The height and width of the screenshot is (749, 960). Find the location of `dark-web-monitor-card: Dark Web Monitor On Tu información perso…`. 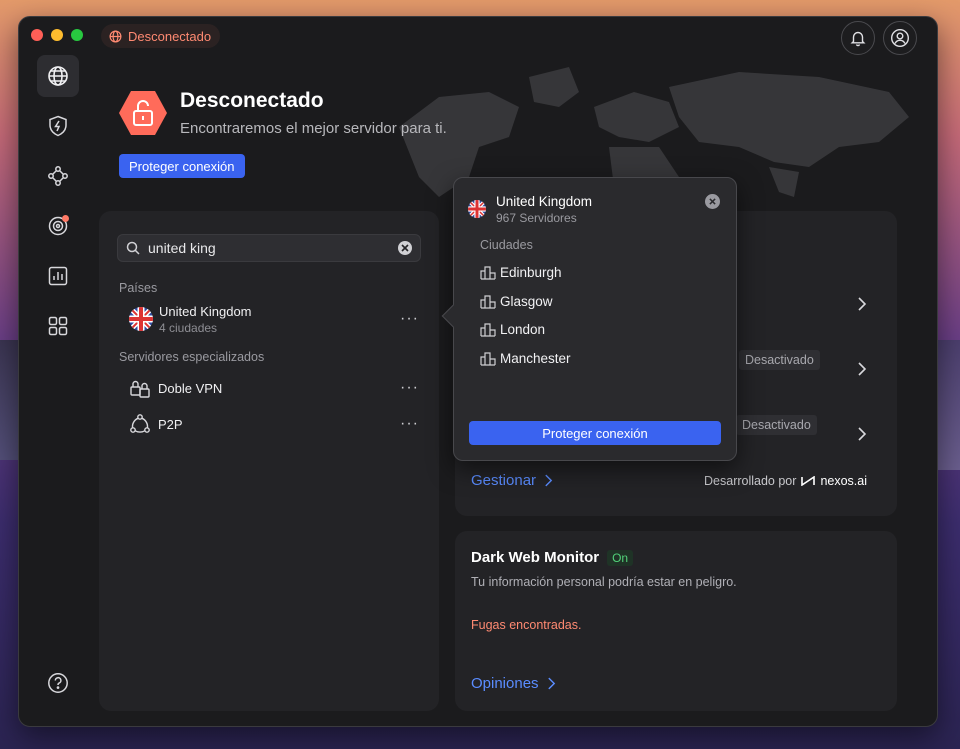

dark-web-monitor-card: Dark Web Monitor On Tu información perso… is located at coordinates (676, 621).